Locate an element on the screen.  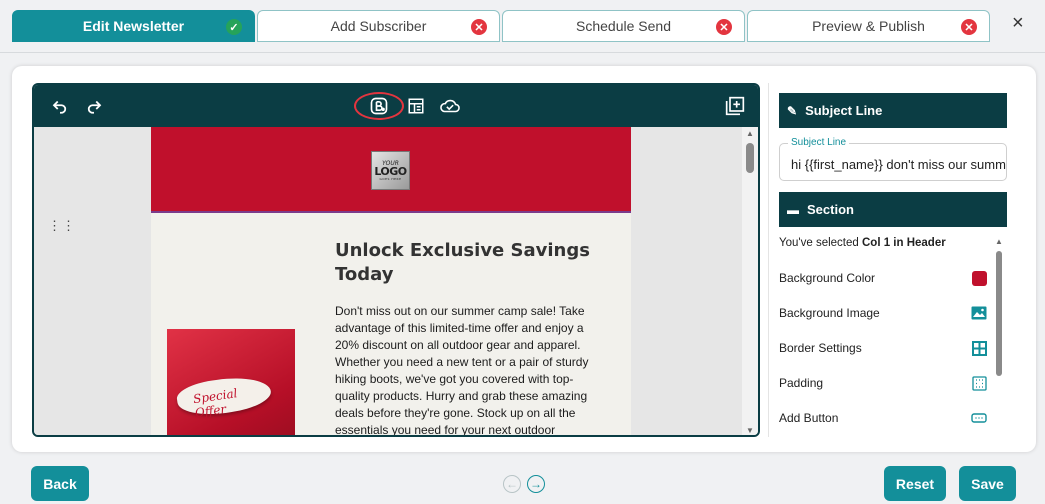
header-label: Section is located at coordinates (830, 209).